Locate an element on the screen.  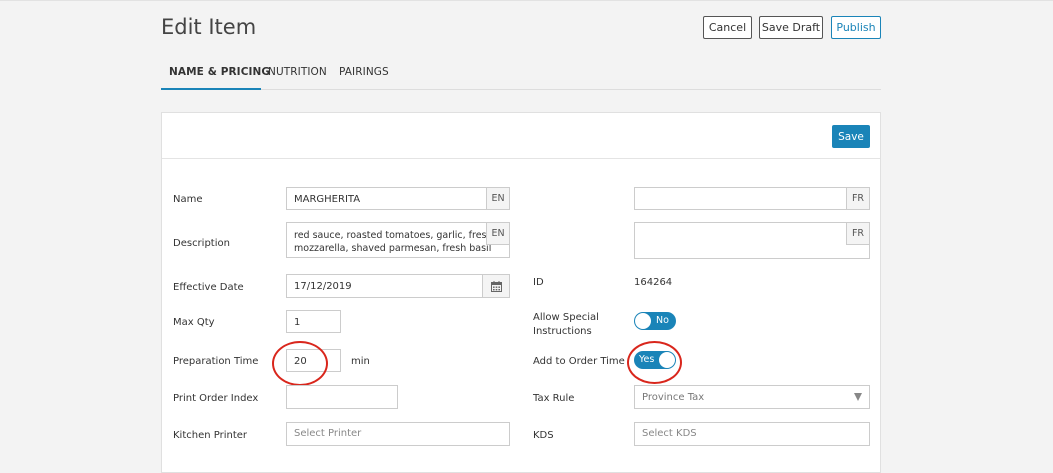
save-button: Save is located at coordinates (851, 136).